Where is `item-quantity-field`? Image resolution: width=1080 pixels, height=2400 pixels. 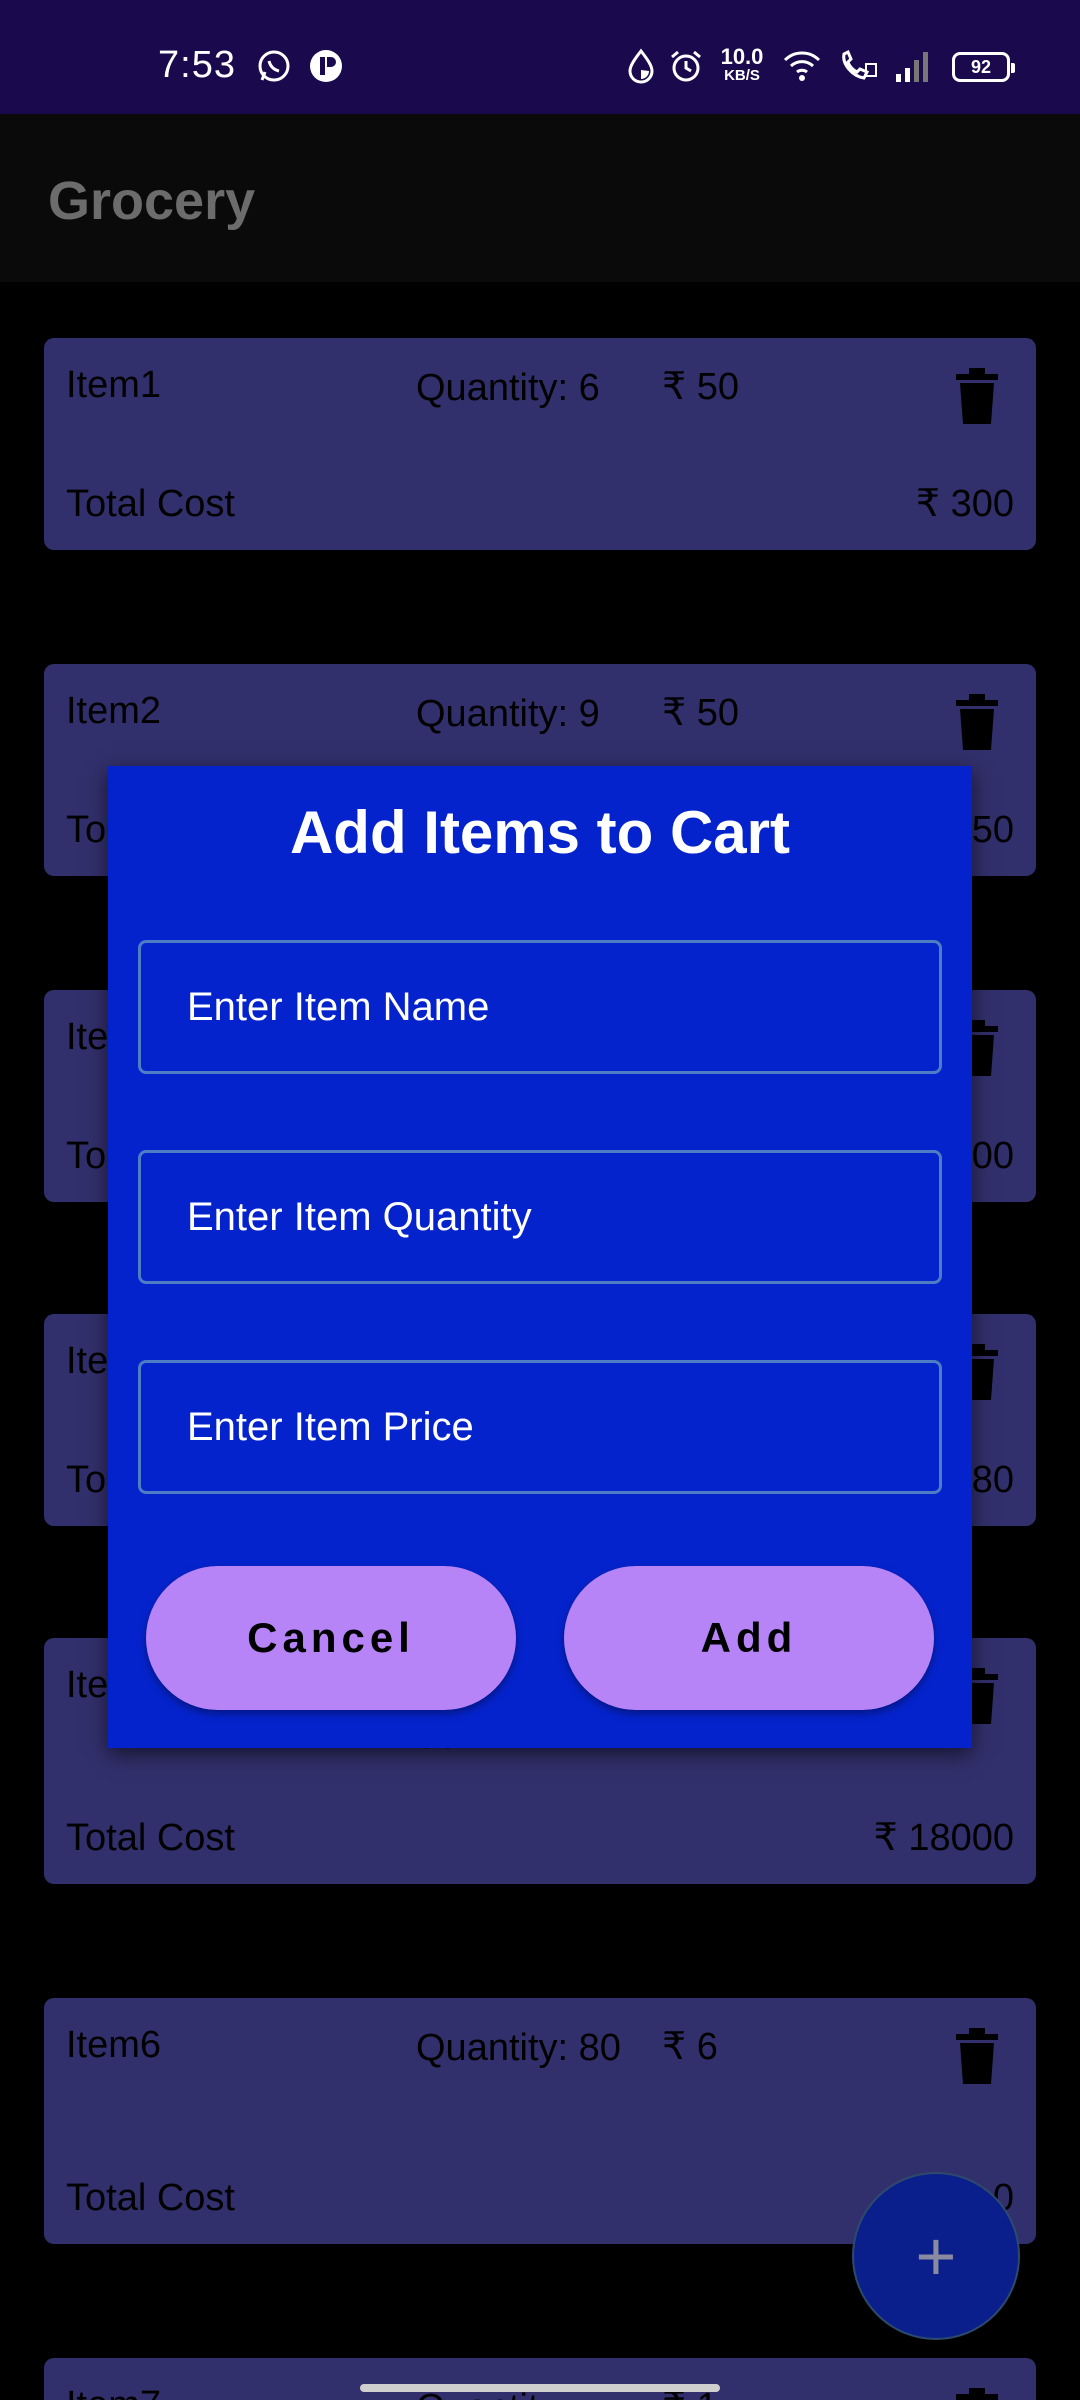
item-quantity-field is located at coordinates (540, 1217).